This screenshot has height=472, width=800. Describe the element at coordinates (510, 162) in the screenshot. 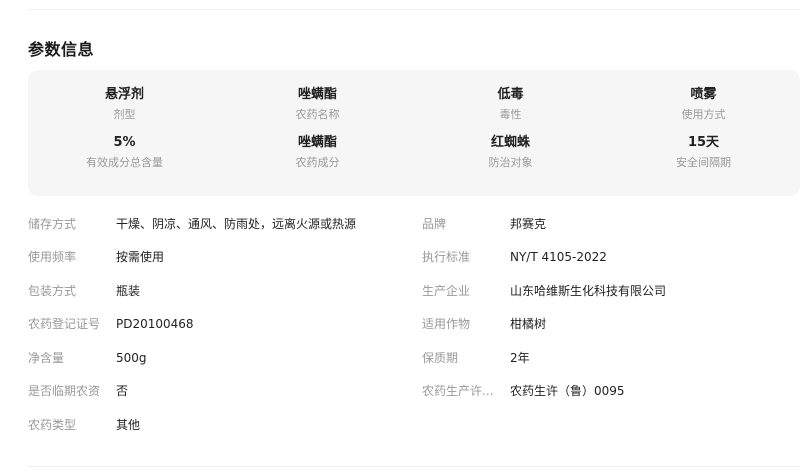

I see `key-param-label: 防治对象` at that location.